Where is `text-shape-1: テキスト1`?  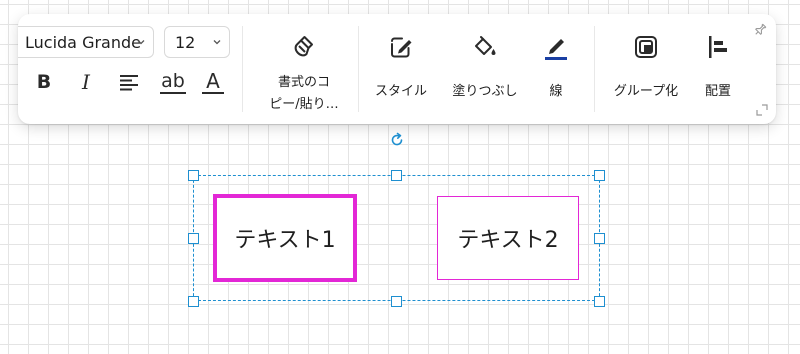
text-shape-1: テキスト1 is located at coordinates (285, 238).